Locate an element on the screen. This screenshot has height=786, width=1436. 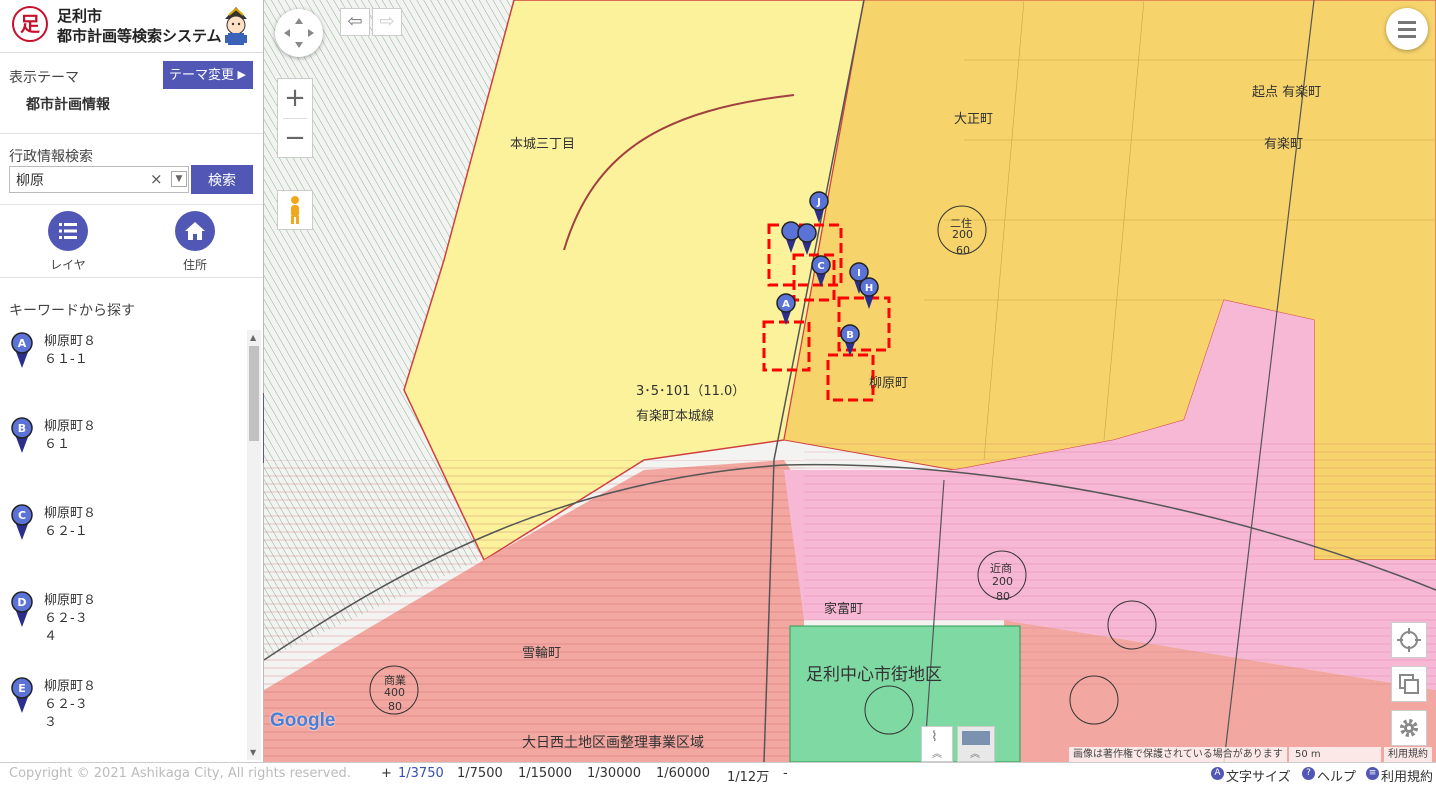
zone-value: 80 is located at coordinates (1003, 596).